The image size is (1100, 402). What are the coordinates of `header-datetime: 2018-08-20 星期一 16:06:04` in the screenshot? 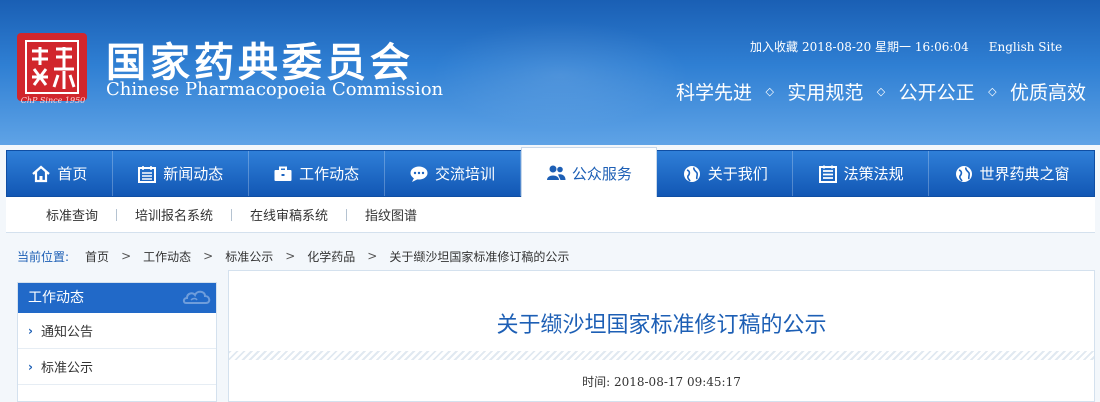 It's located at (885, 47).